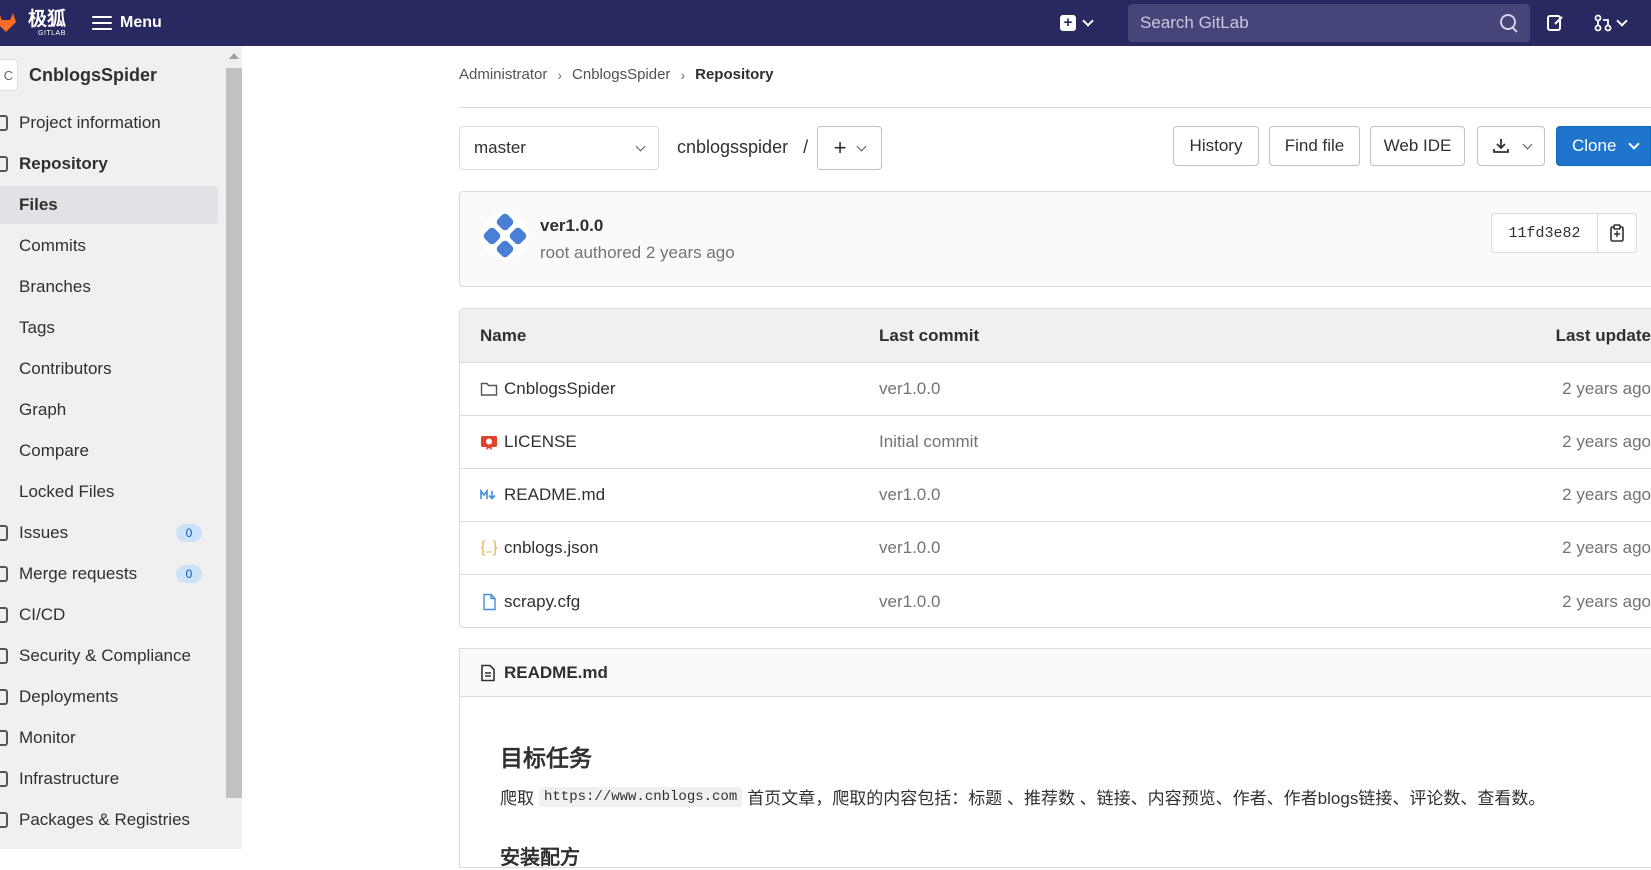 Image resolution: width=1651 pixels, height=870 pixels. I want to click on sidebar-item-tags: Tags, so click(109, 328).